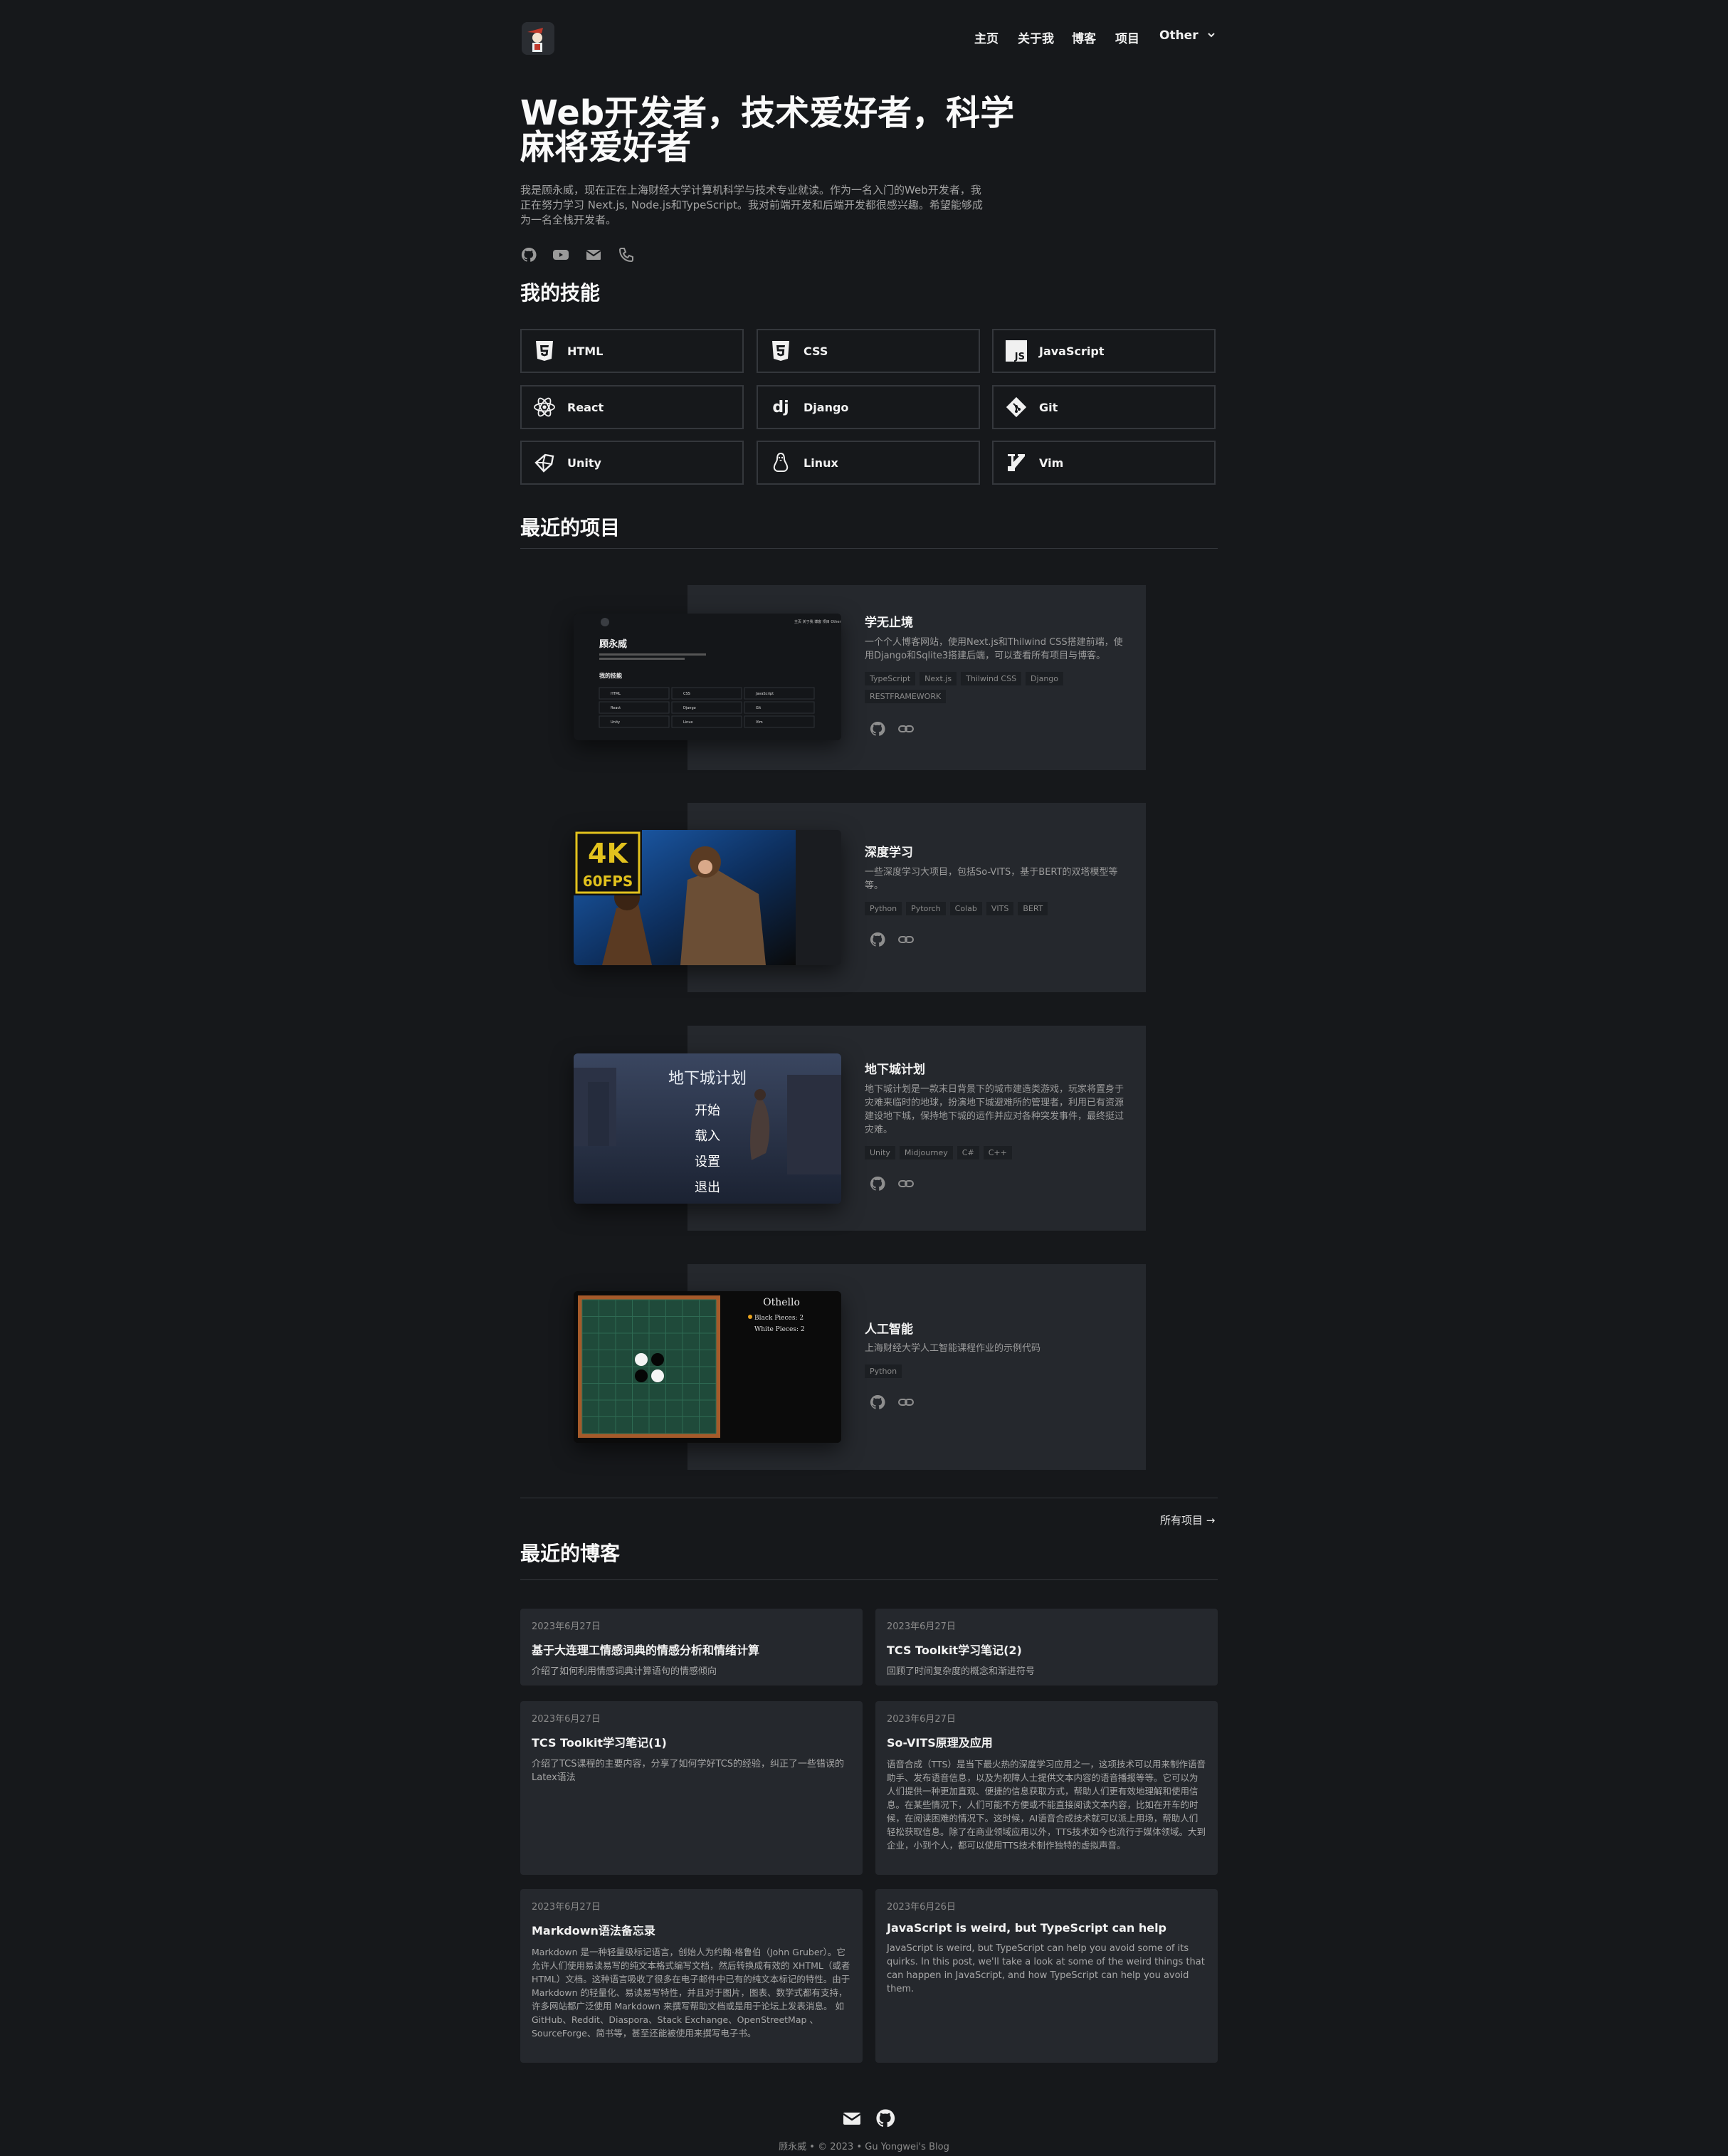  Describe the element at coordinates (889, 621) in the screenshot. I see `project-title: 学无止境` at that location.